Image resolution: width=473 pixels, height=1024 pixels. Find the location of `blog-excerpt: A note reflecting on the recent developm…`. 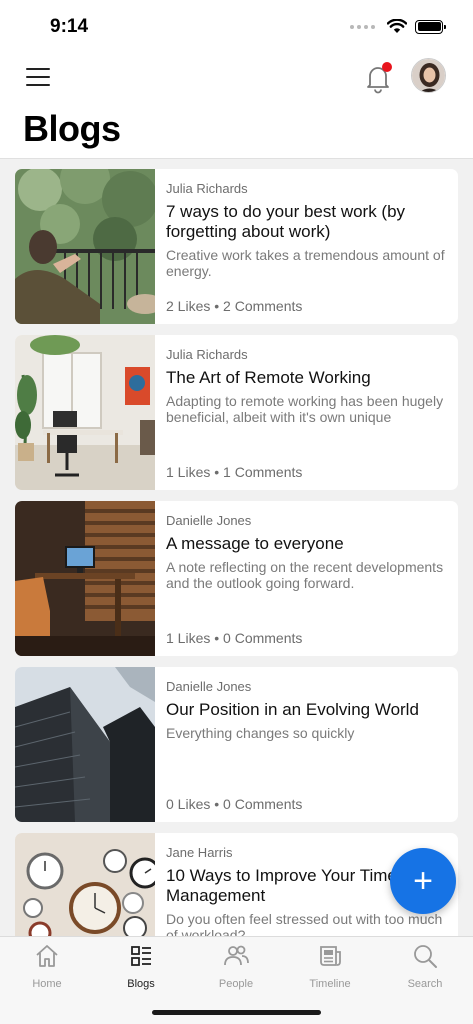

blog-excerpt: A note reflecting on the recent developm… is located at coordinates (305, 575).